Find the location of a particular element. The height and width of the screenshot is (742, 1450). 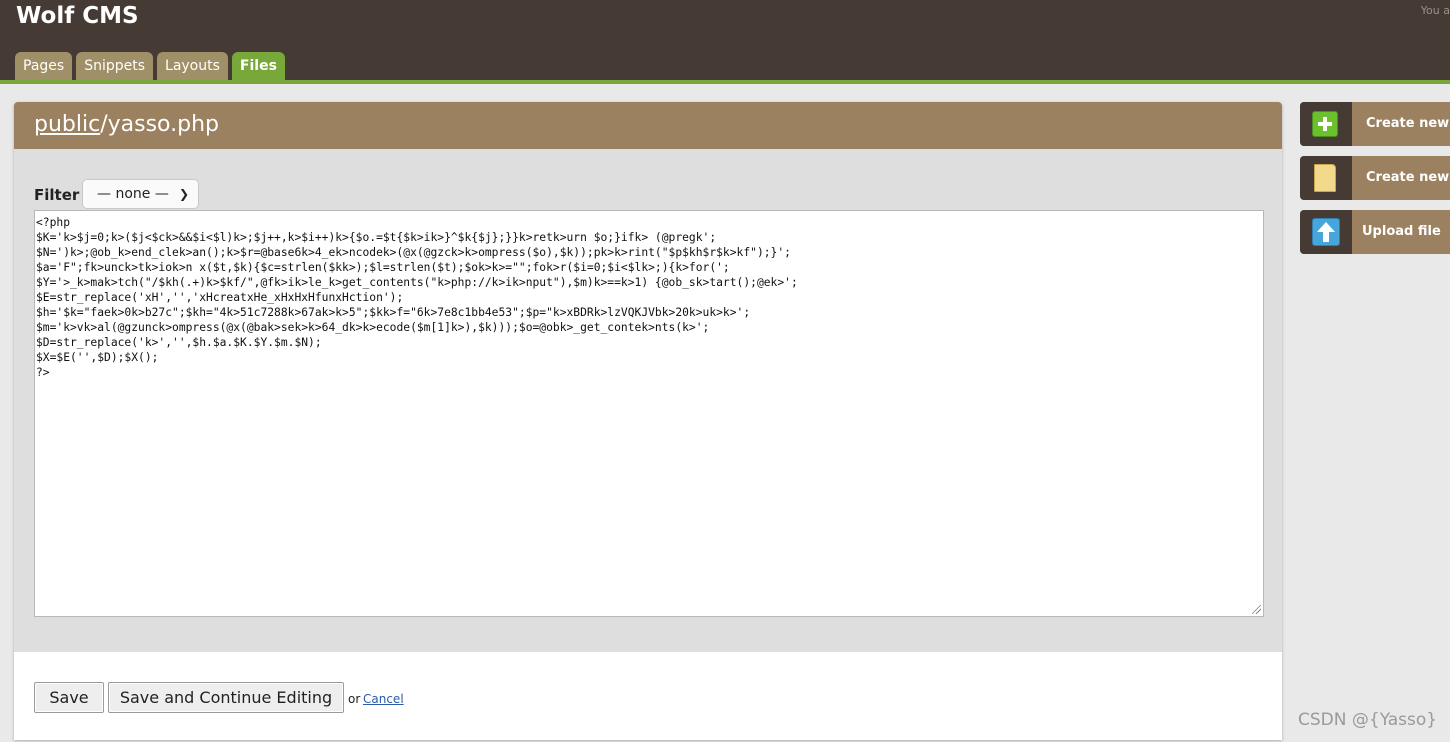

watermark: CSDN @{Yasso} is located at coordinates (1368, 720).